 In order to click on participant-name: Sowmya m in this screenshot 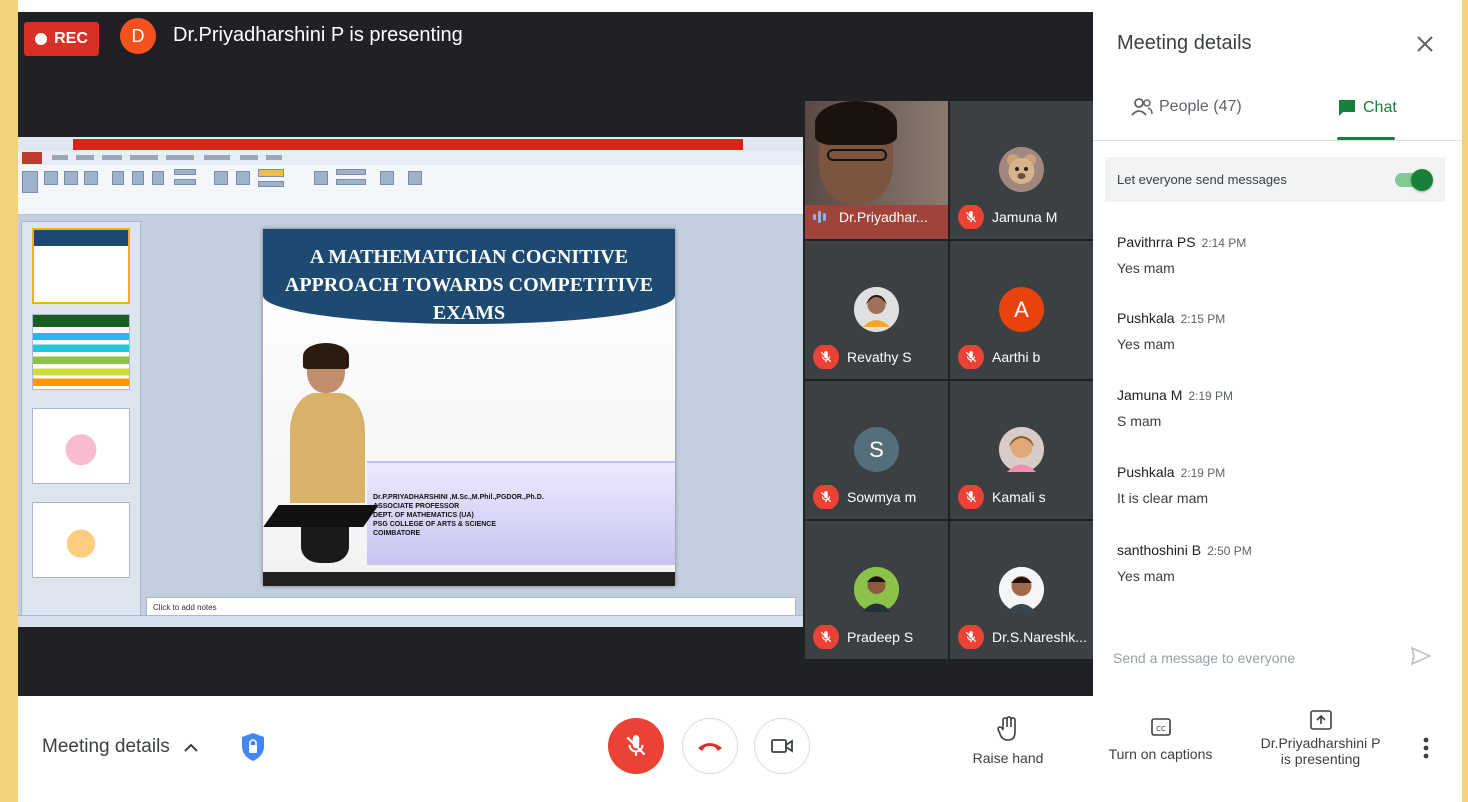, I will do `click(882, 497)`.